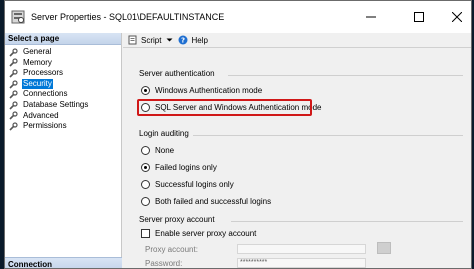 The height and width of the screenshot is (269, 474). Describe the element at coordinates (151, 40) in the screenshot. I see `script-label: Script` at that location.